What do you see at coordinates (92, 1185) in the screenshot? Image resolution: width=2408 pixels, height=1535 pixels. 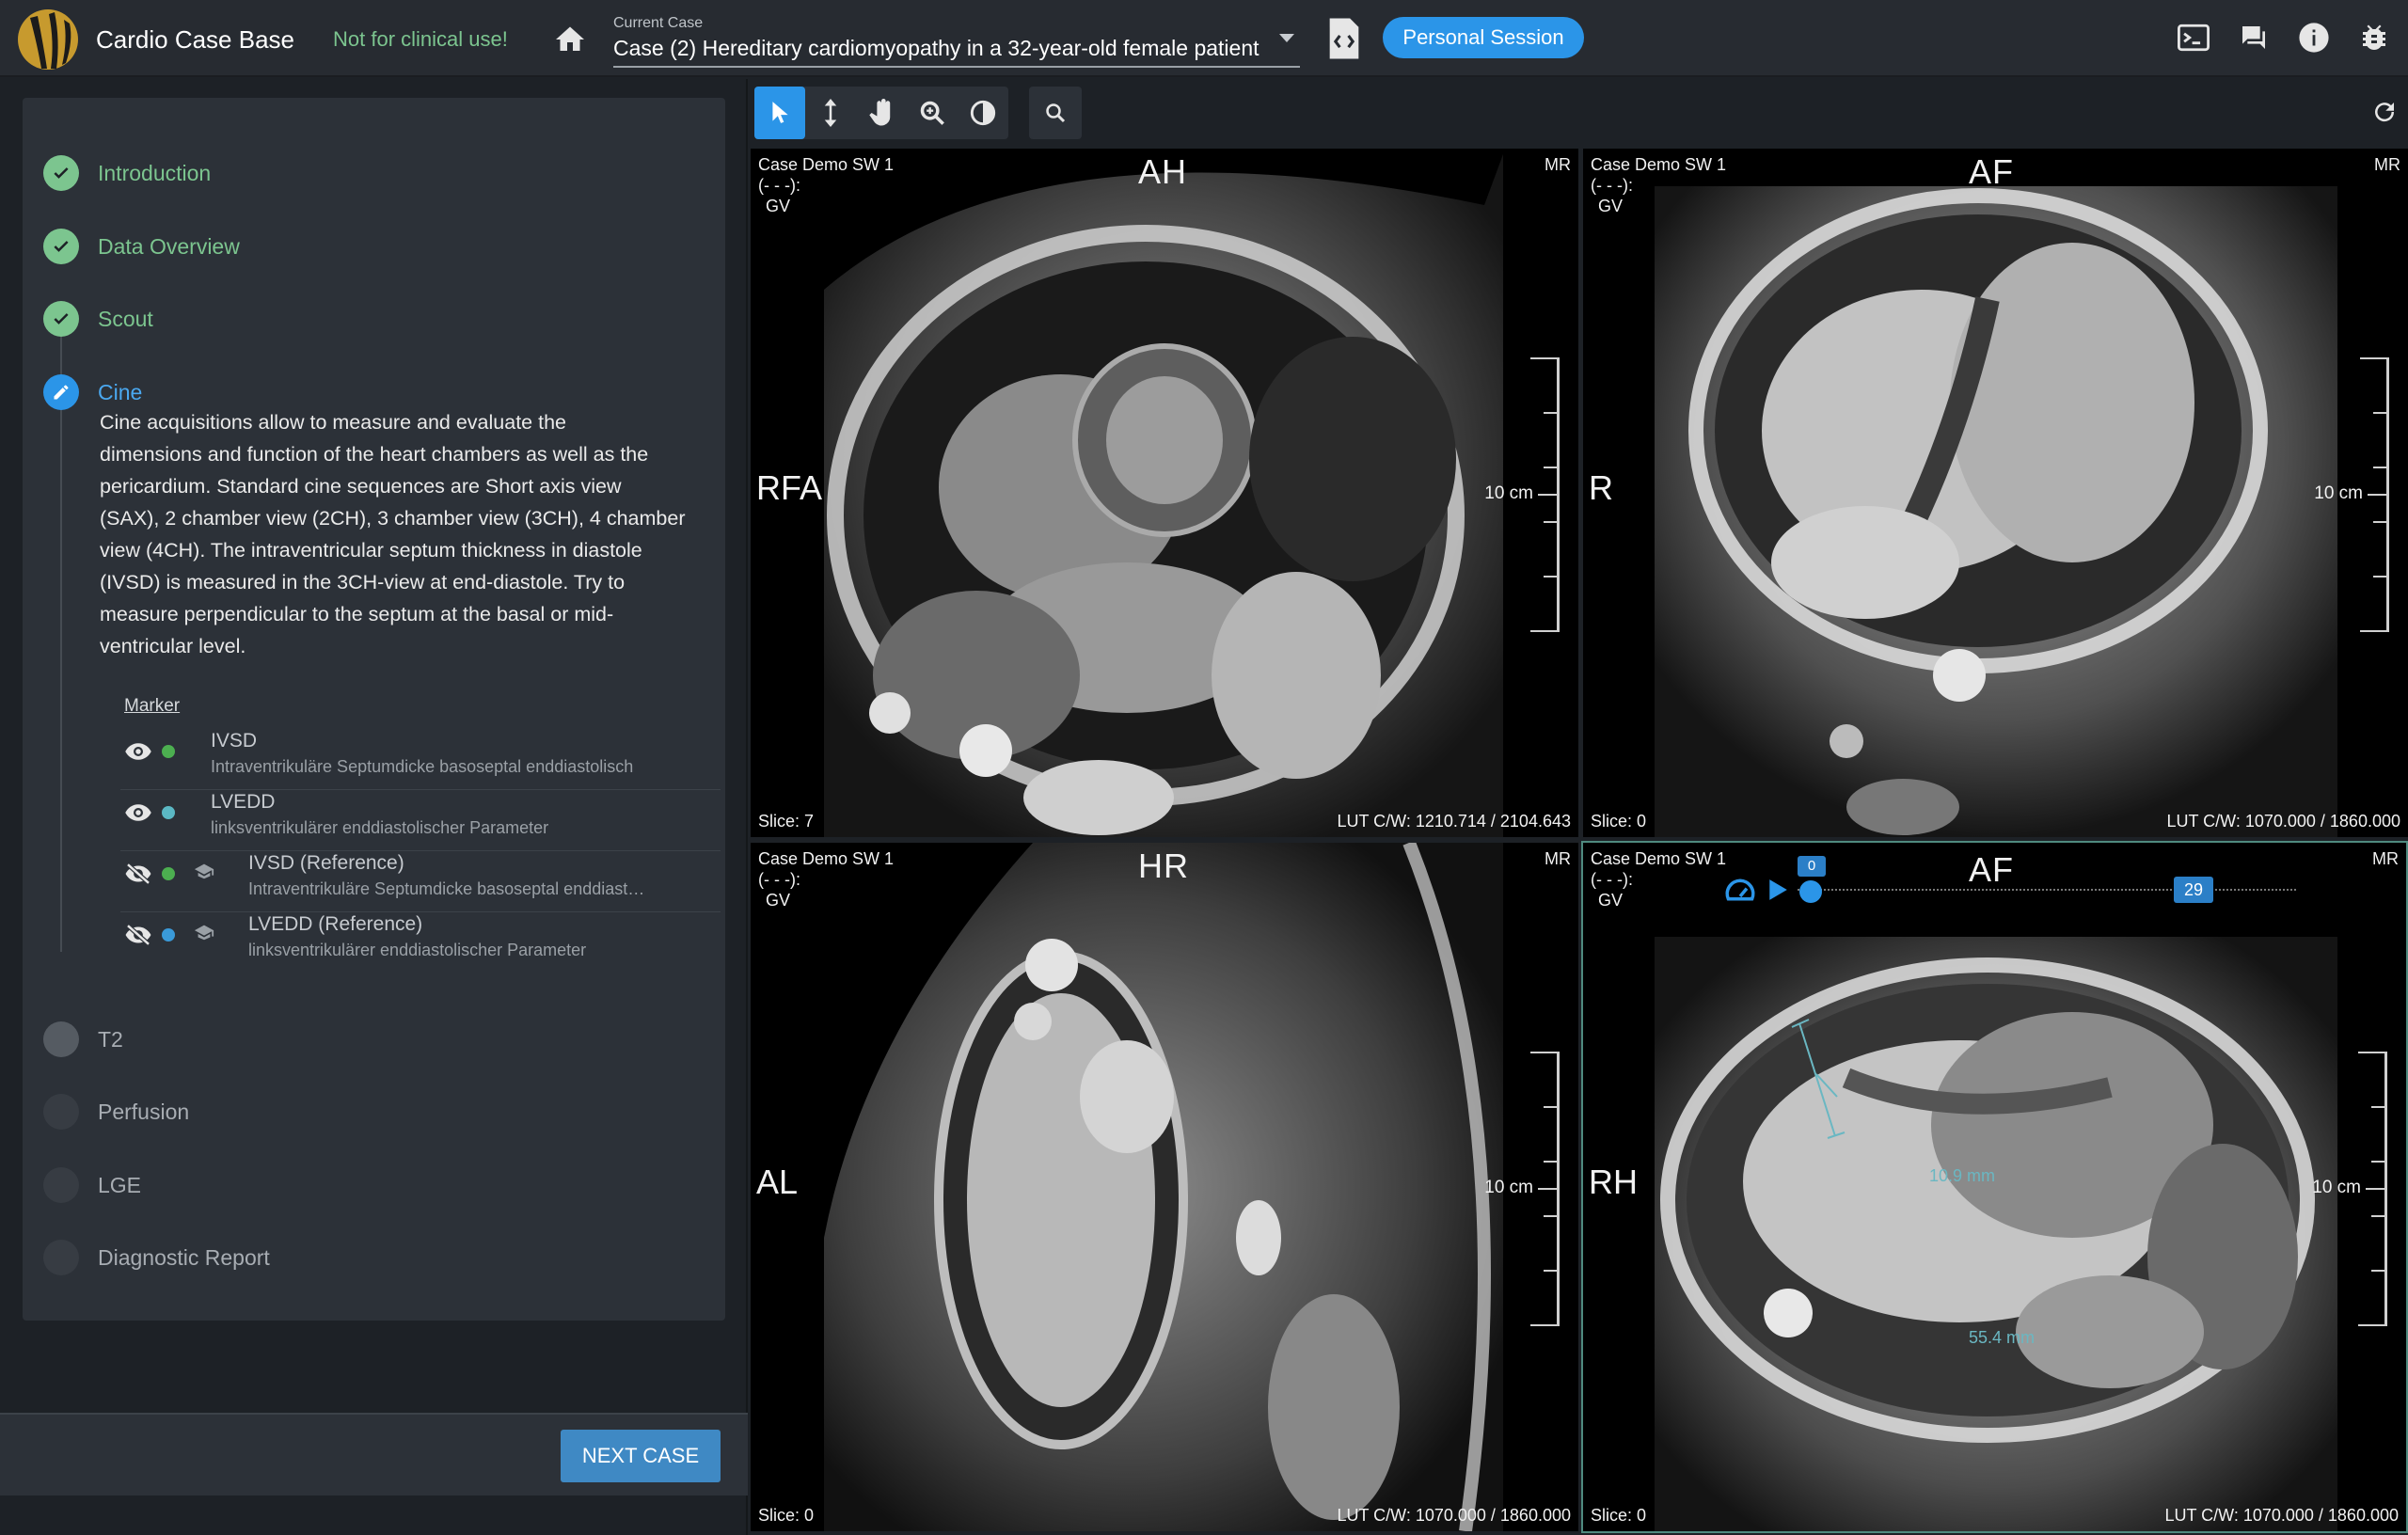 I see `step-lge: LGE` at bounding box center [92, 1185].